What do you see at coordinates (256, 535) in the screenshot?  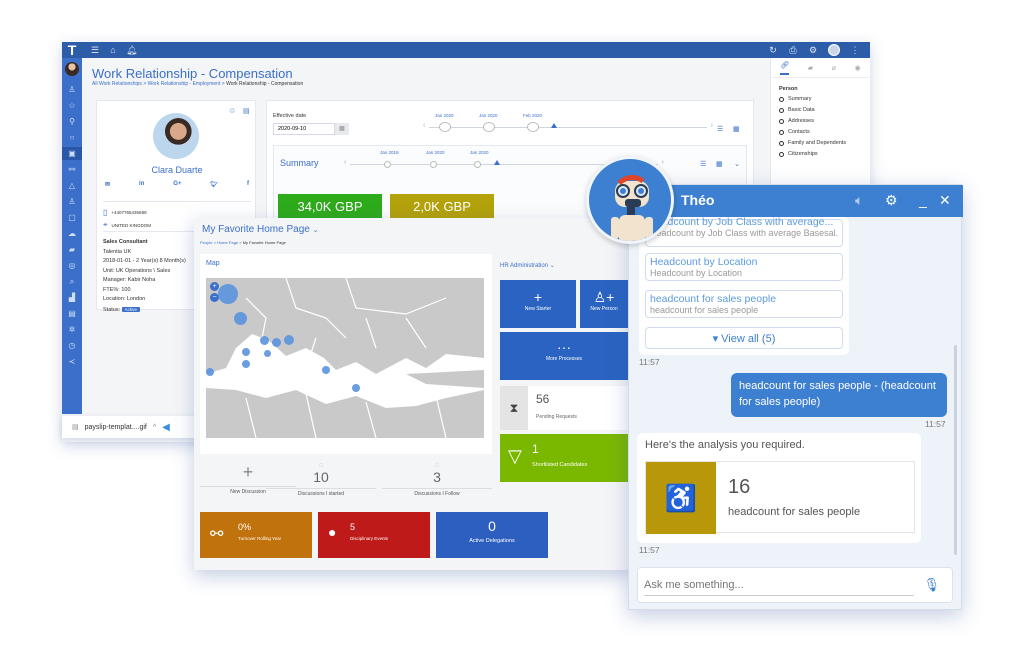 I see `stat-turnover: ⚯ 0% Turnover Rolling Year` at bounding box center [256, 535].